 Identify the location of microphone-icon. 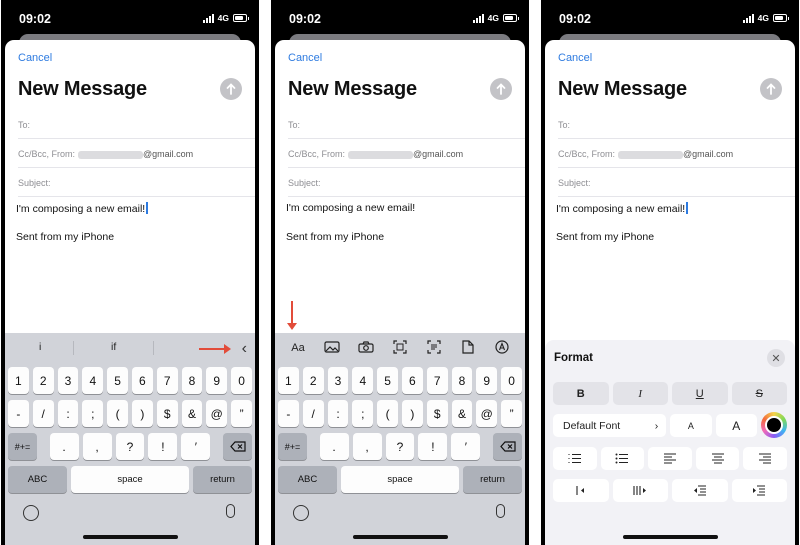
(500, 511).